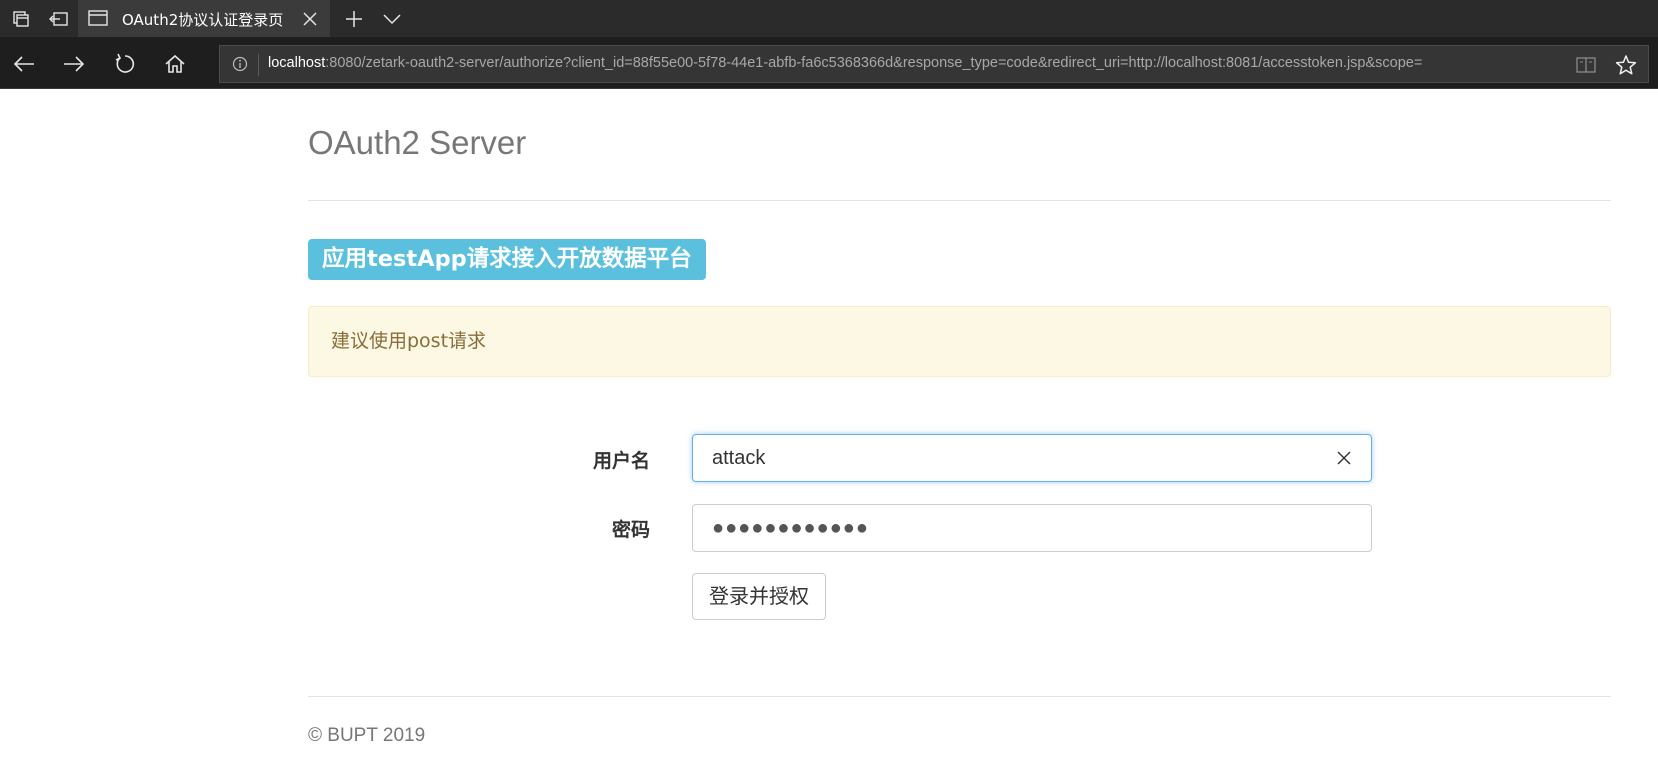 Image resolution: width=1658 pixels, height=764 pixels. I want to click on tab-strip: OAuth2协议认证登录页, so click(829, 18).